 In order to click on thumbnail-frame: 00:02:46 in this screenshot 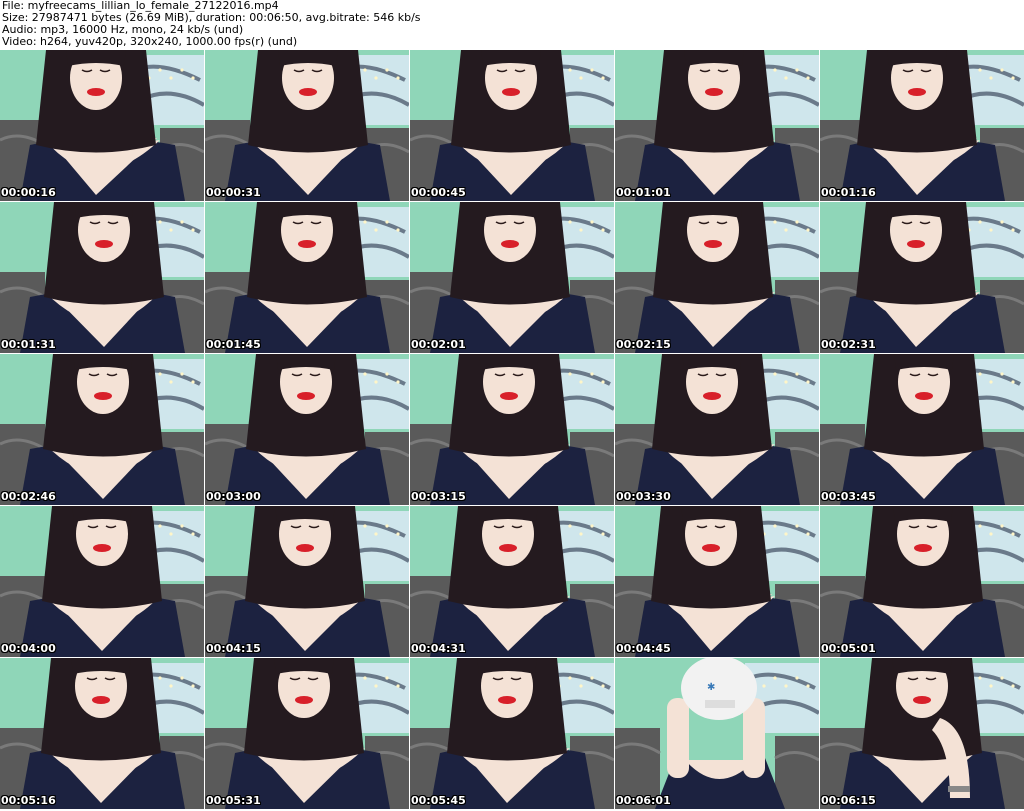, I will do `click(102, 429)`.